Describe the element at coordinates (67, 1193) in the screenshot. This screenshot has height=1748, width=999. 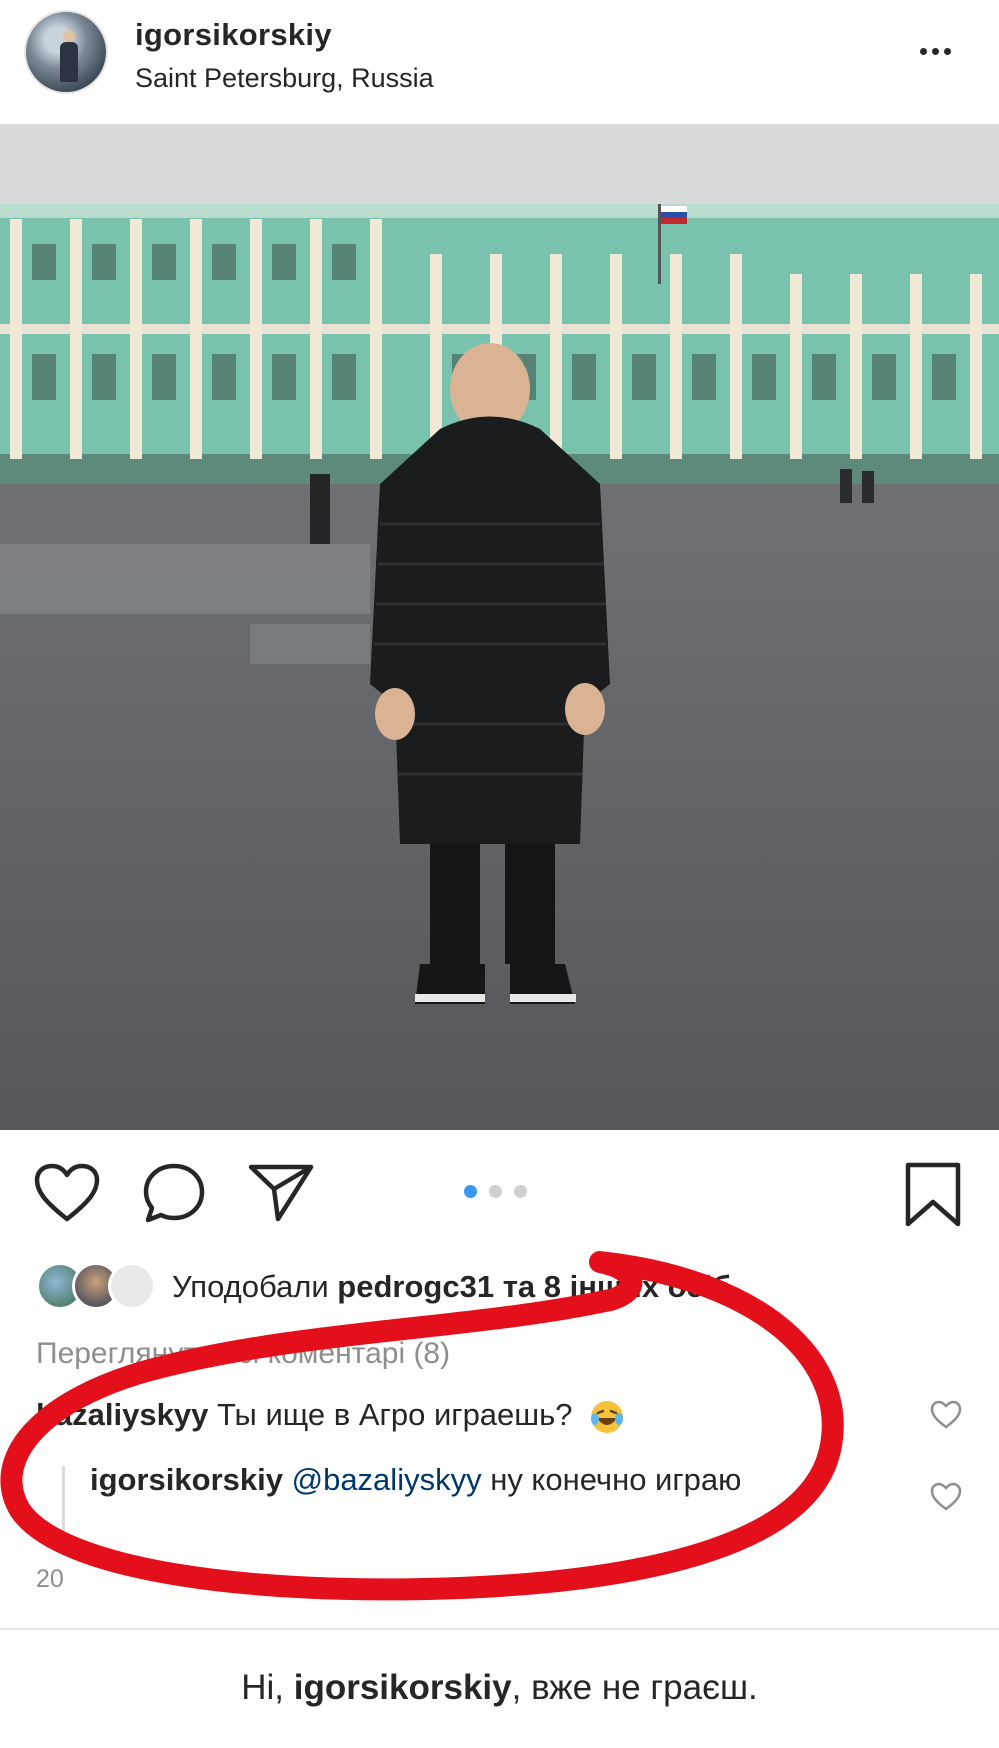
I see `heart-icon` at that location.